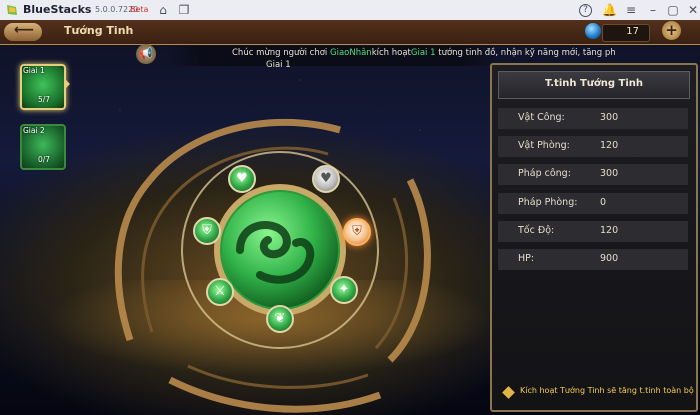 The image size is (700, 415). I want to click on bluestacks-logo-icon, so click(12, 10).